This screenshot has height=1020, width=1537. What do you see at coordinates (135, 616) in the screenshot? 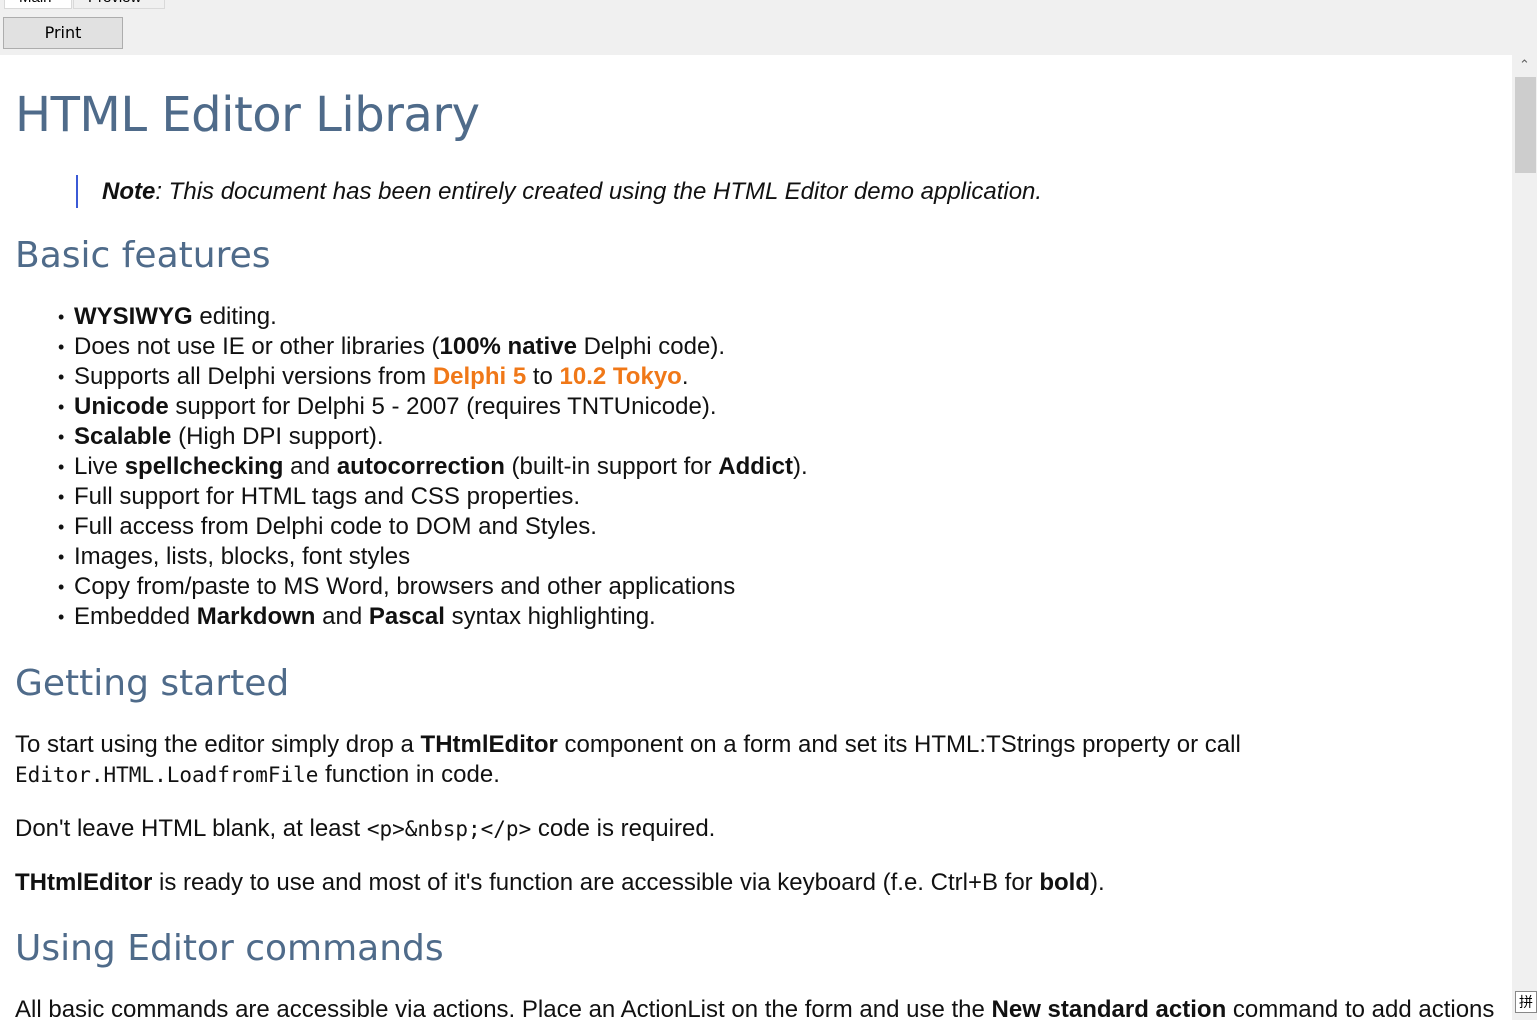
I see `item-text: Embedded` at bounding box center [135, 616].